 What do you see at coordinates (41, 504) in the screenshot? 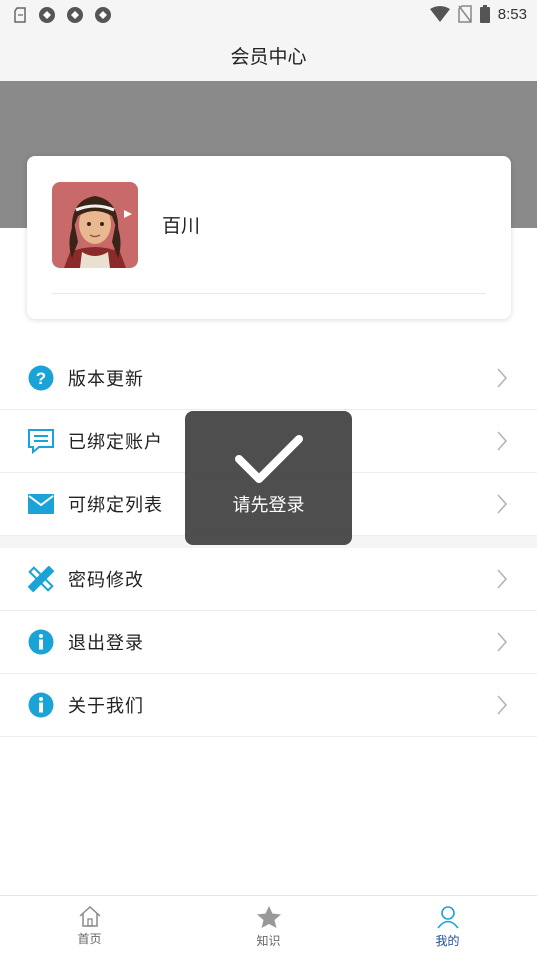
I see `mail-icon` at bounding box center [41, 504].